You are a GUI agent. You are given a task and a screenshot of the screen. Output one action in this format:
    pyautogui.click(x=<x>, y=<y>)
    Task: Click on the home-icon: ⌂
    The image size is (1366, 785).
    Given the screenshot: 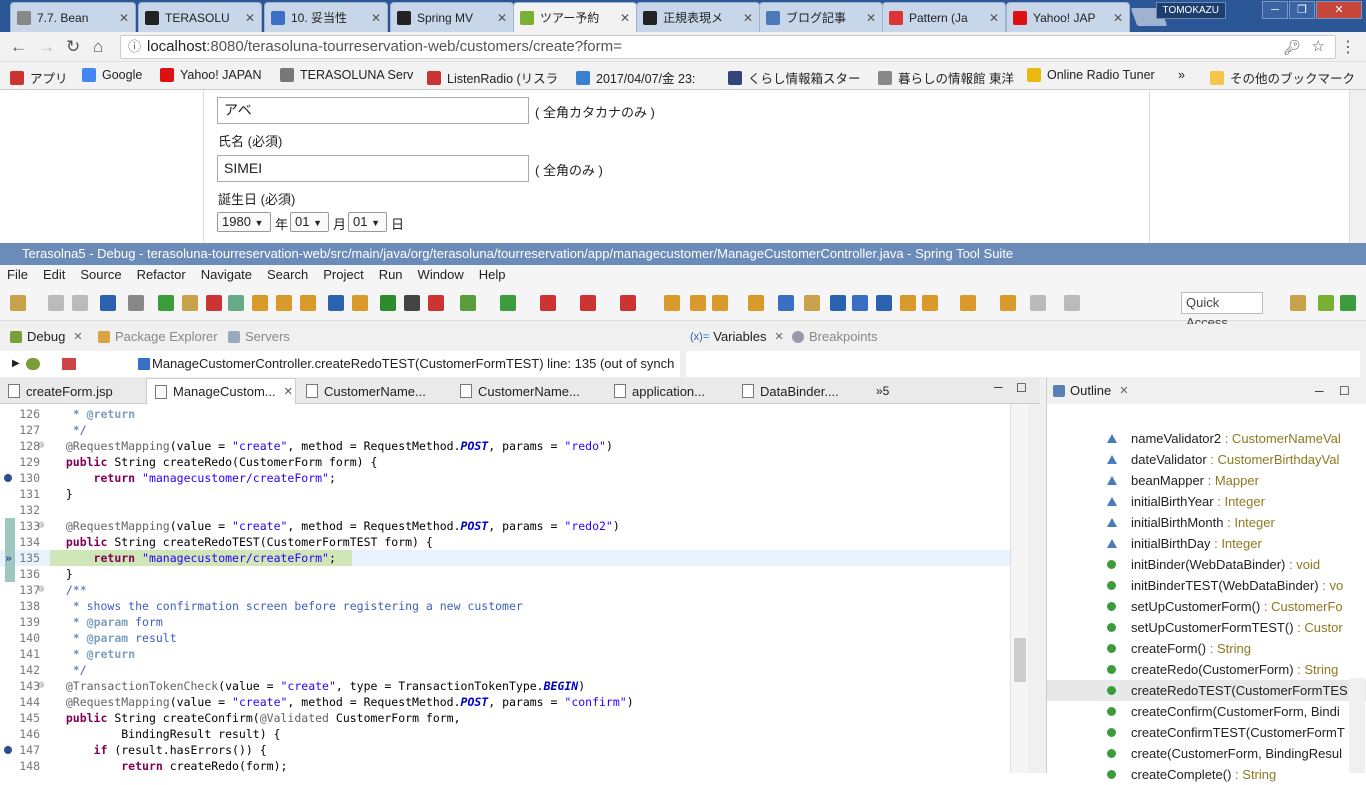 What is the action you would take?
    pyautogui.click(x=98, y=47)
    